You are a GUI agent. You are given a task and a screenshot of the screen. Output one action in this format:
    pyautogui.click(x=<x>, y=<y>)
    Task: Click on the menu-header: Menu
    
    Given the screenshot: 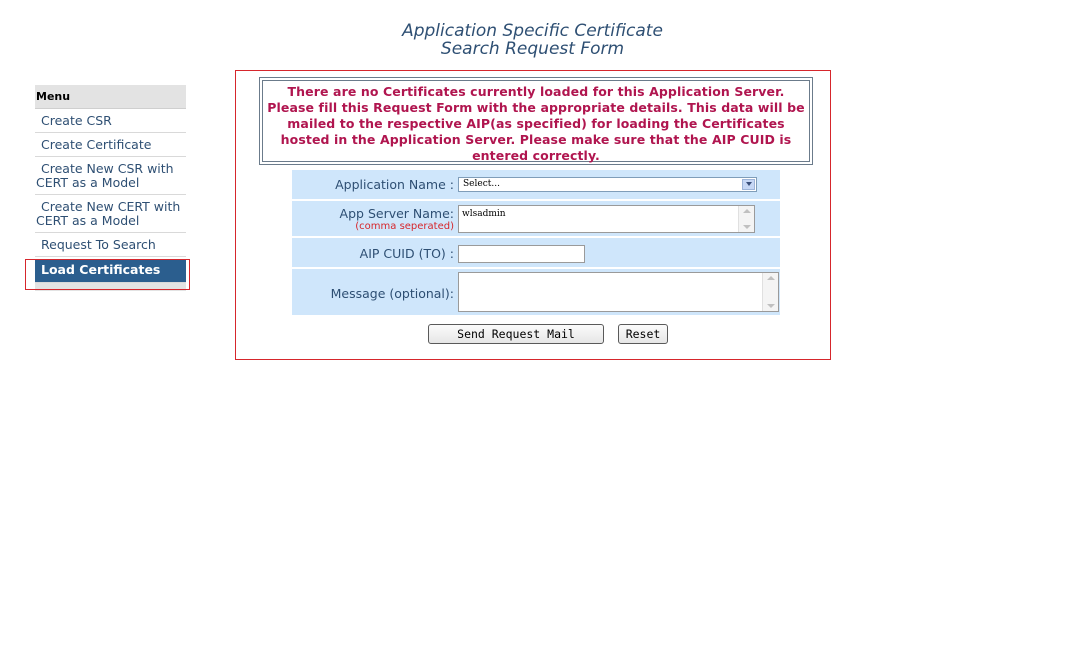 What is the action you would take?
    pyautogui.click(x=110, y=97)
    